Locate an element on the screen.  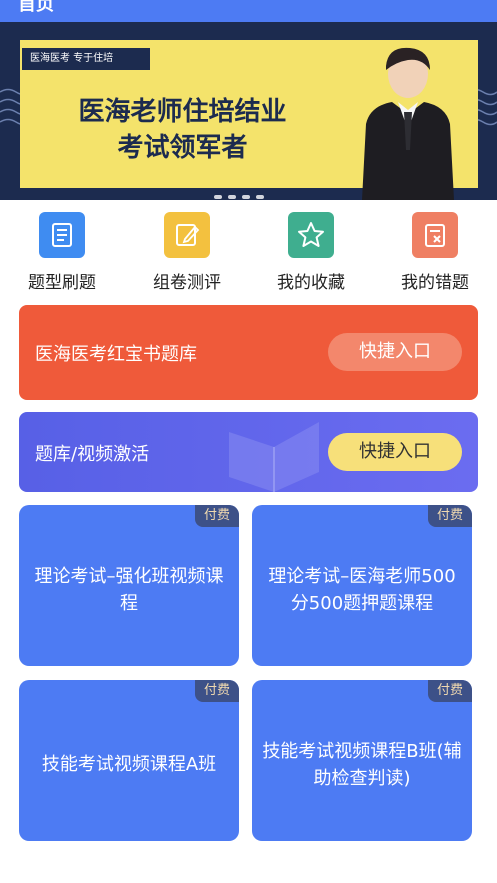
quick-item-favorites: 我的收藏 is located at coordinates (311, 252).